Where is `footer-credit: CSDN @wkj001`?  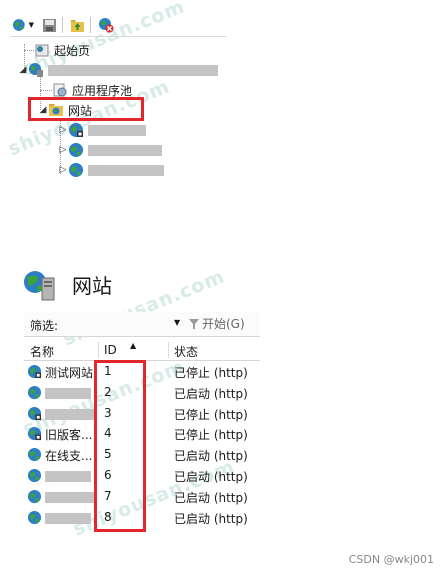
footer-credit: CSDN @wkj001 is located at coordinates (391, 559).